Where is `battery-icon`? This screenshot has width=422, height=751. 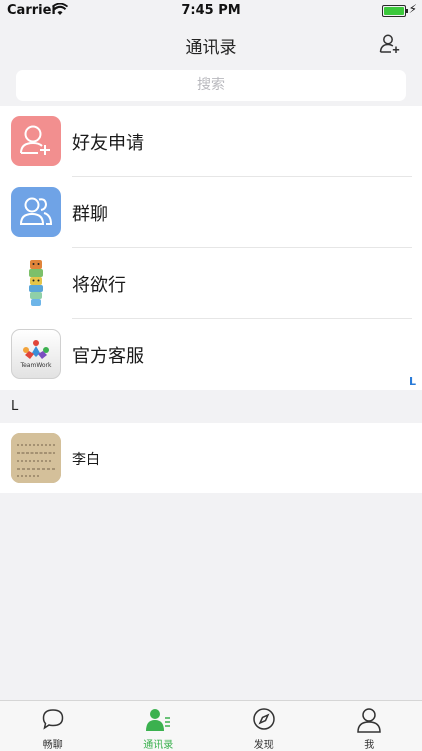
battery-icon is located at coordinates (394, 11).